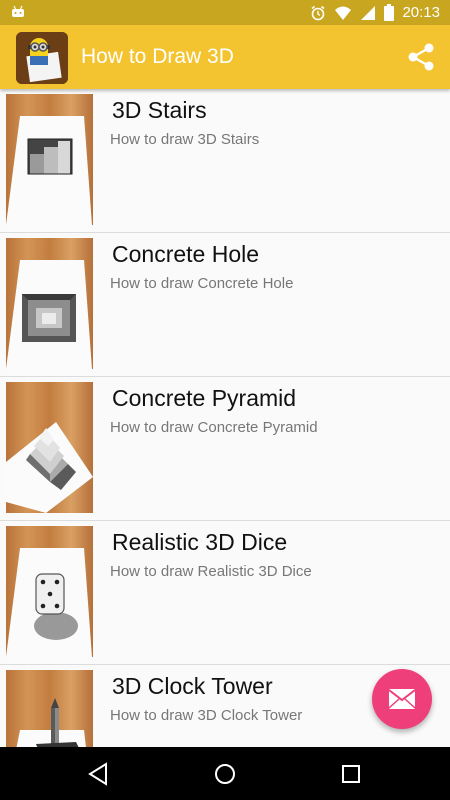 The width and height of the screenshot is (450, 800). What do you see at coordinates (204, 398) in the screenshot?
I see `item-title: Concrete Pyramid` at bounding box center [204, 398].